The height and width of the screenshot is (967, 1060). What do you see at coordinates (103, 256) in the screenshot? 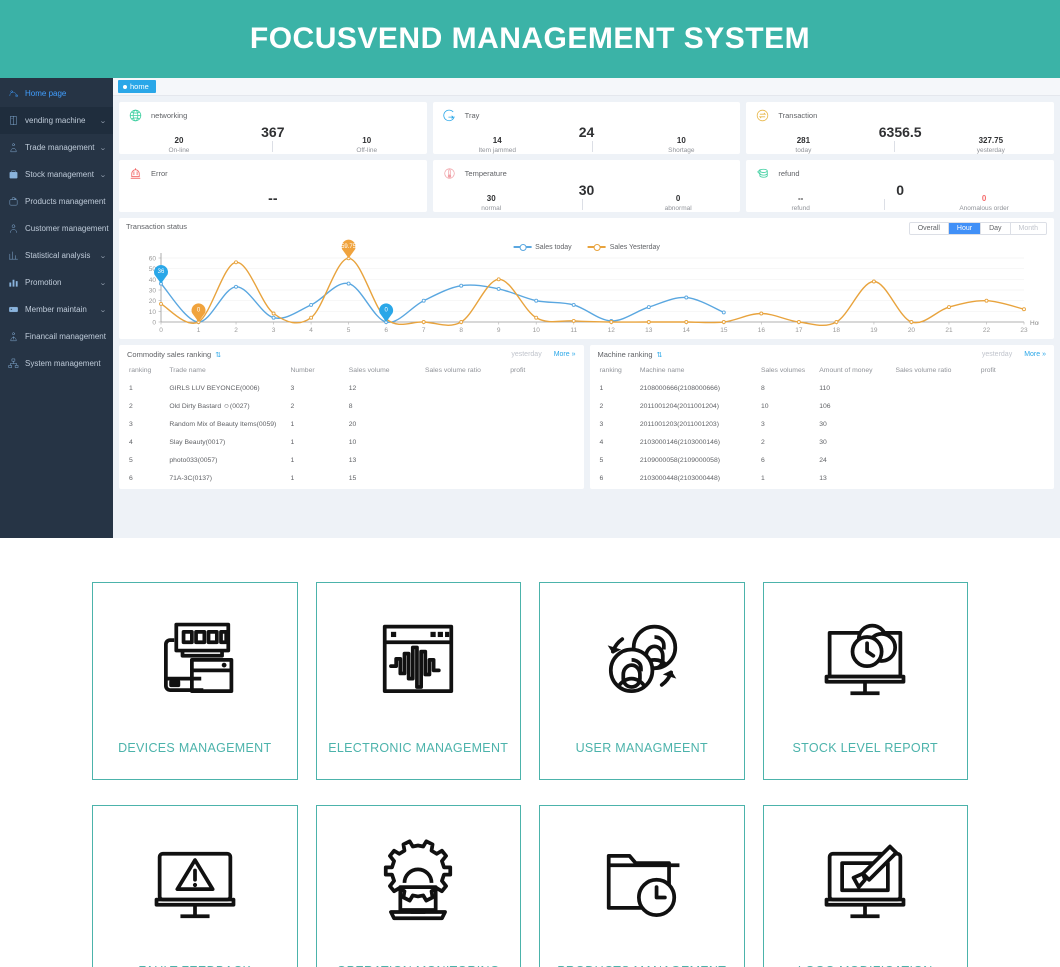
I see `chevron-down-icon: ⌄` at bounding box center [103, 256].